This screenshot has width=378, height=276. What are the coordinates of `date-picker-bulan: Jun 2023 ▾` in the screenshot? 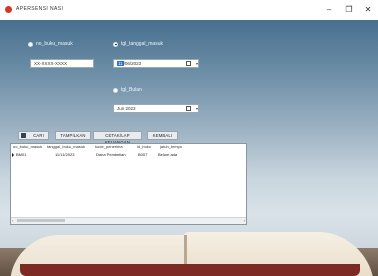 It's located at (156, 108).